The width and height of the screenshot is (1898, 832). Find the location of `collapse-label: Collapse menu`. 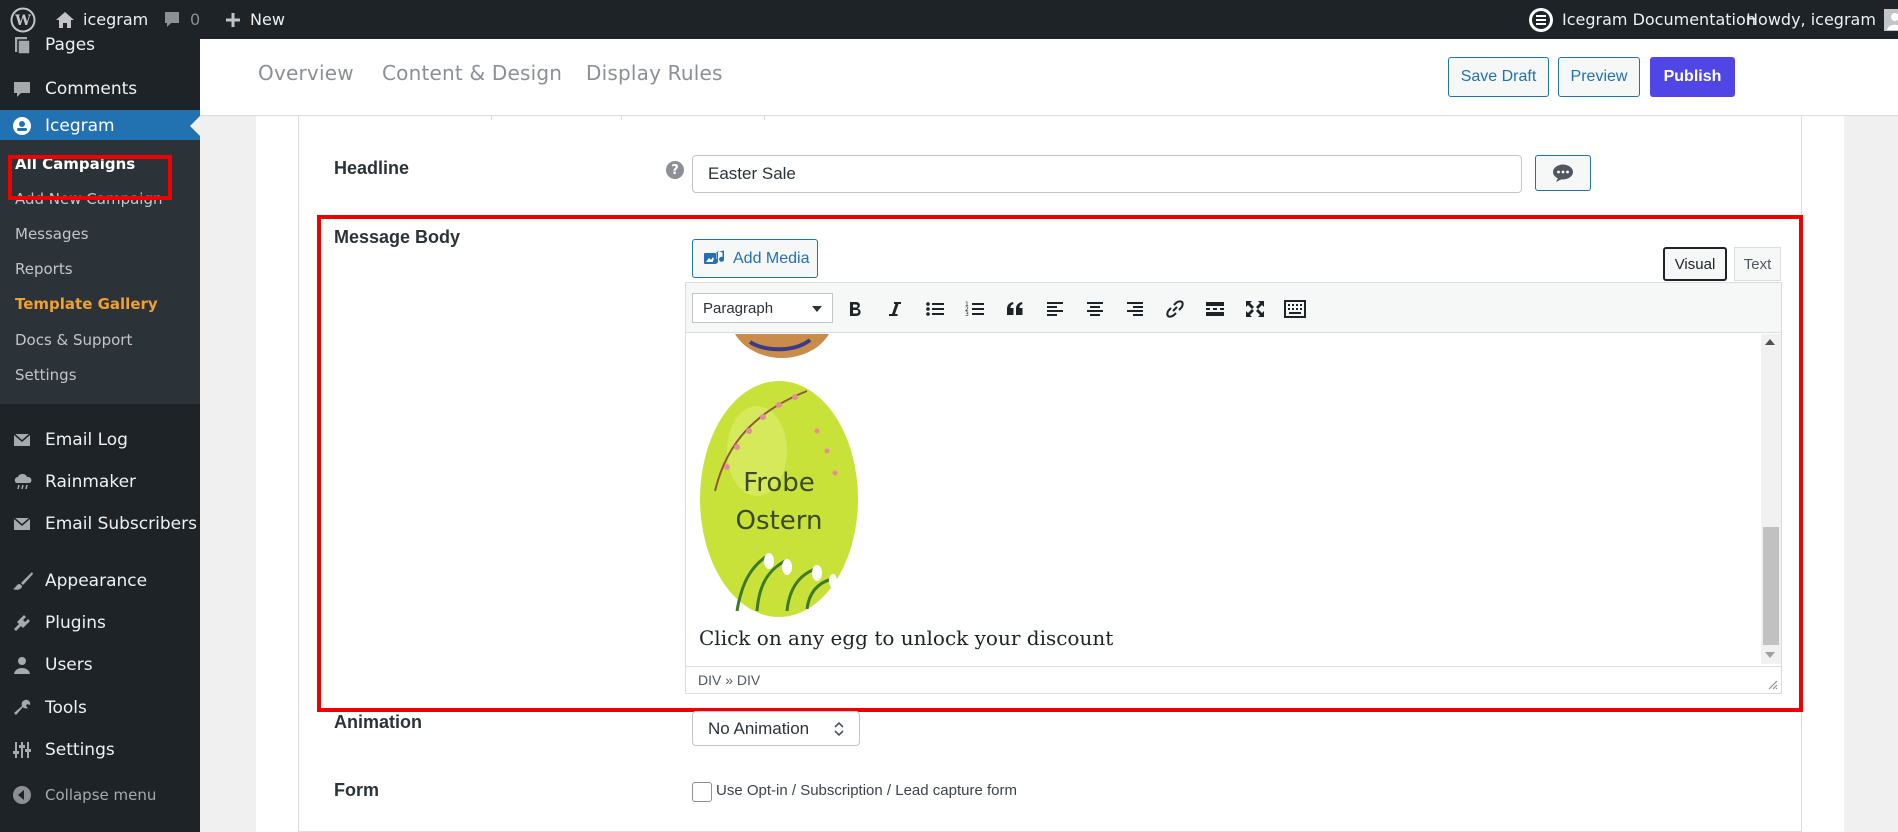

collapse-label: Collapse menu is located at coordinates (101, 795).